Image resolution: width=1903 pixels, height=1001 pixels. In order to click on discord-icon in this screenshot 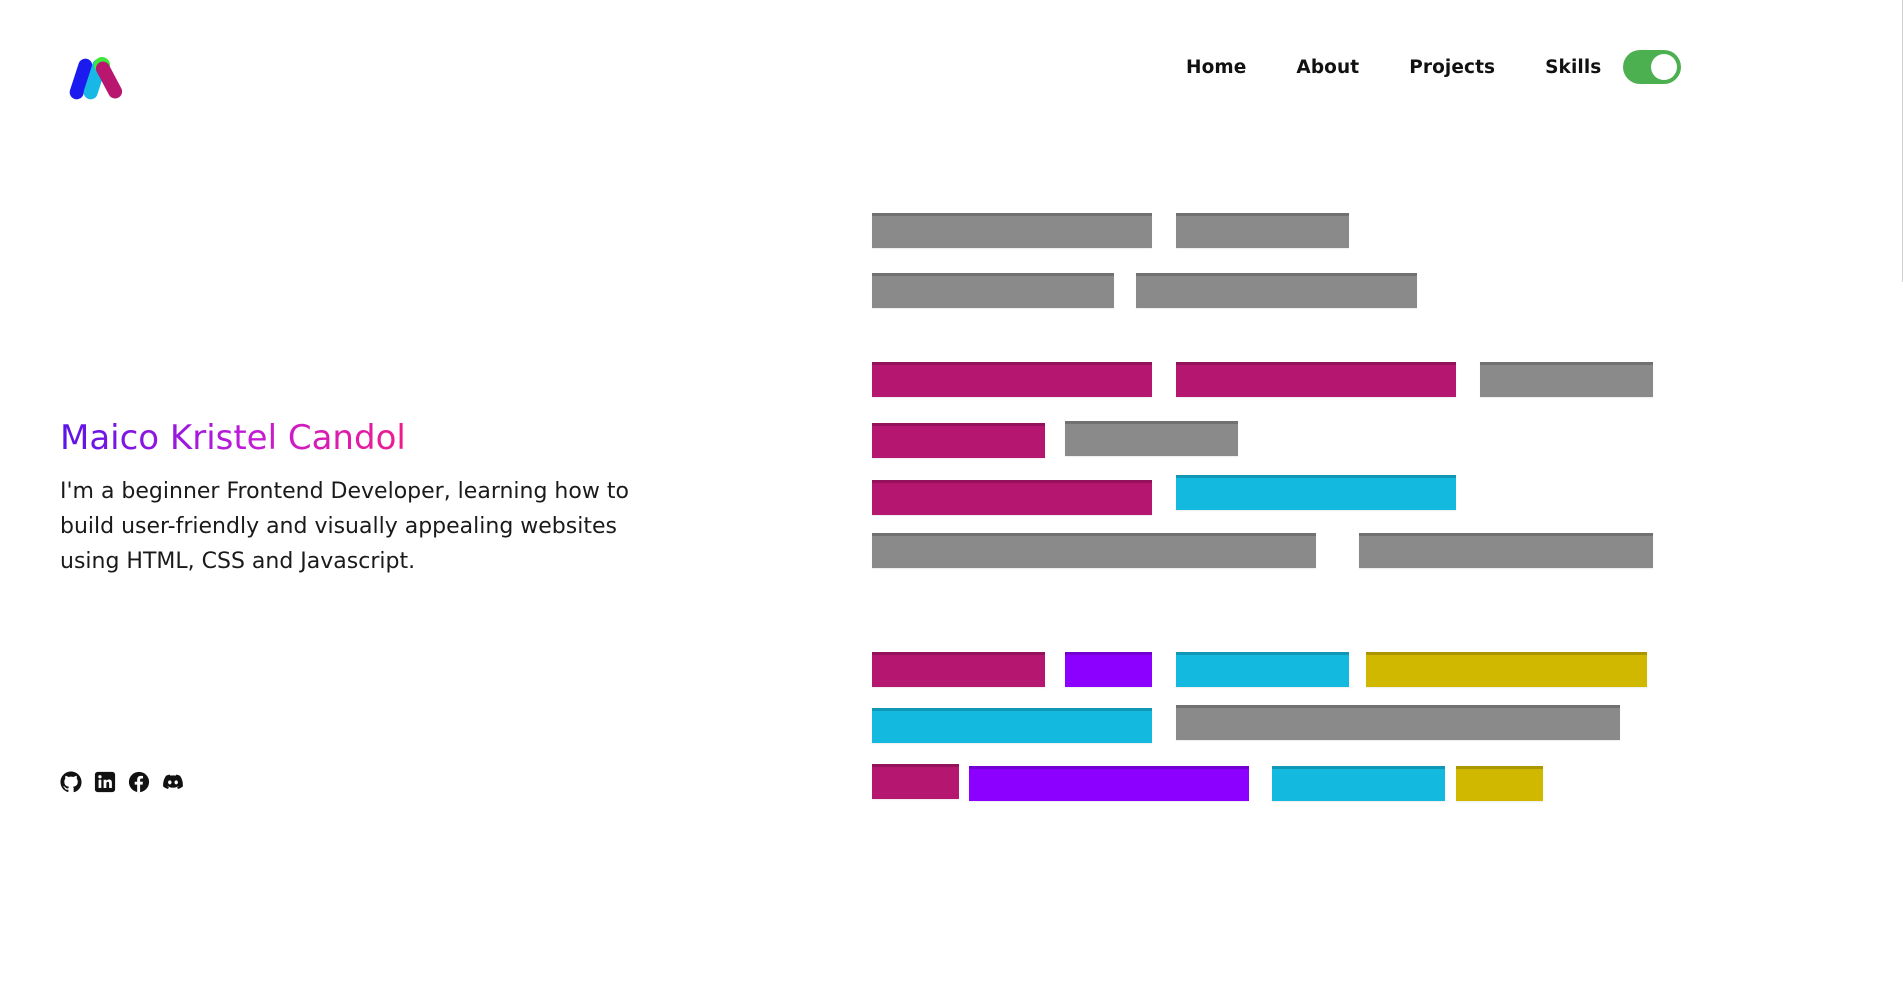, I will do `click(173, 782)`.